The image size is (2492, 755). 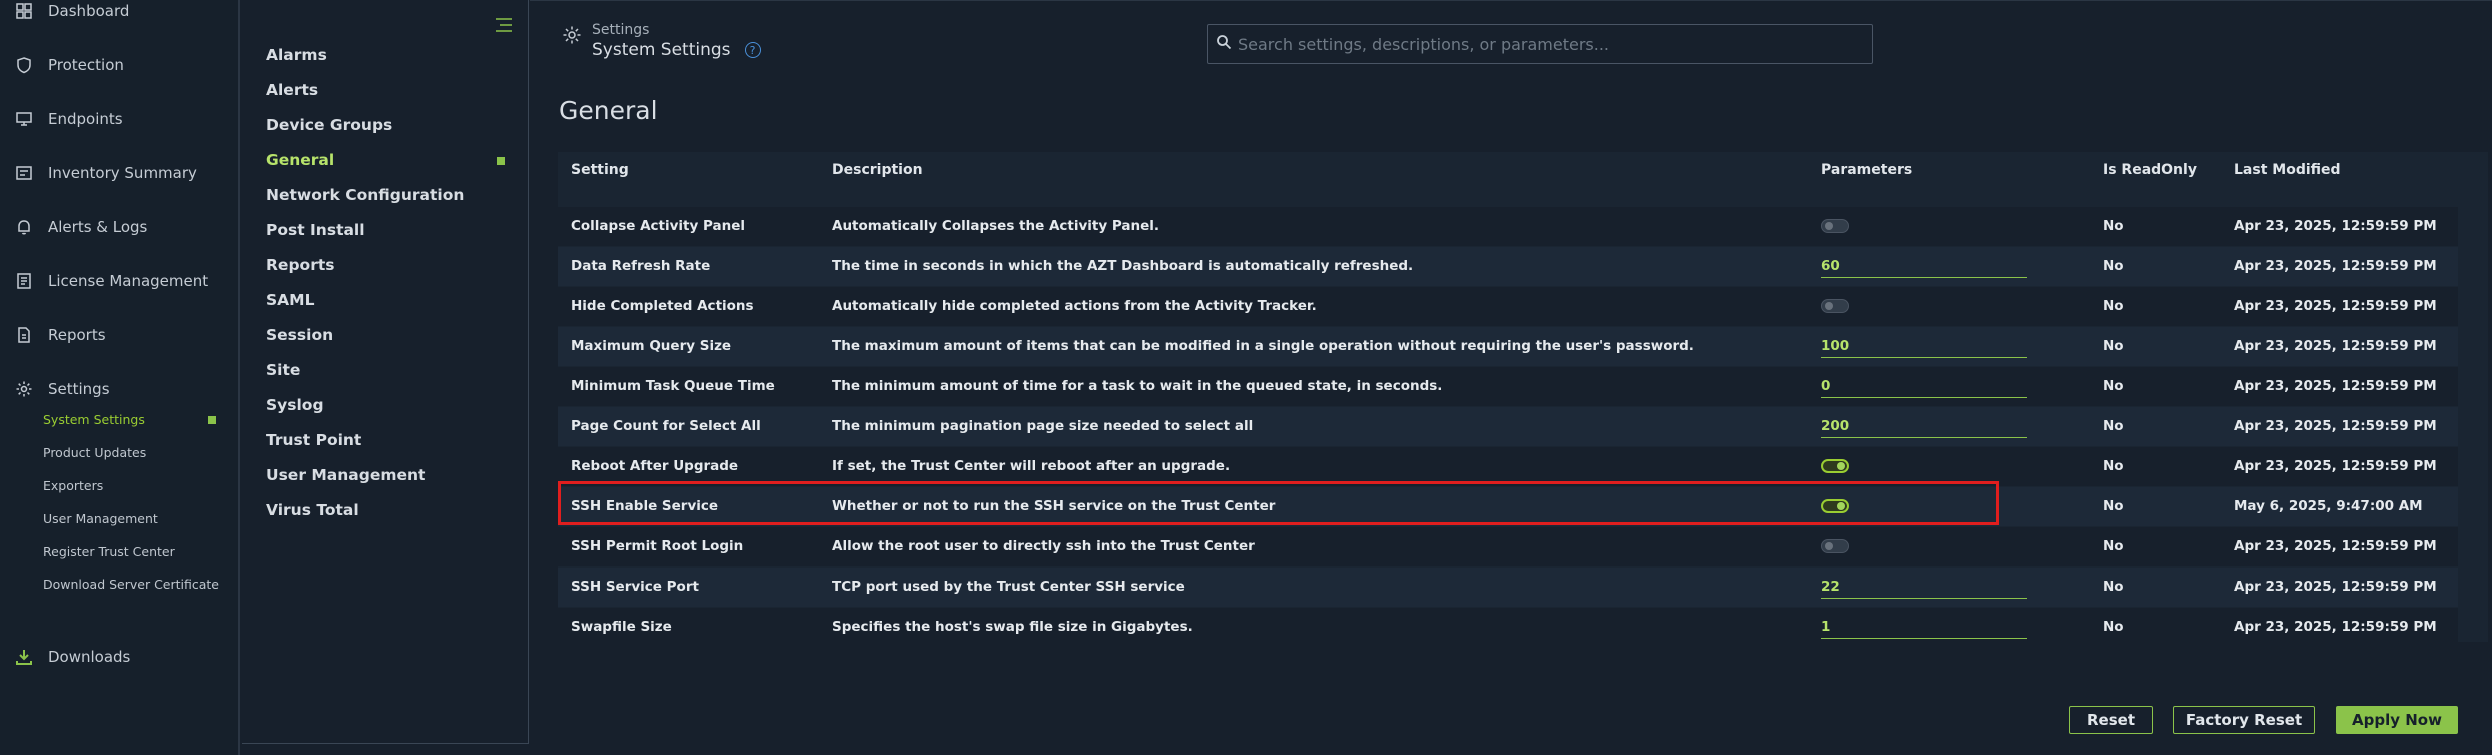 I want to click on header-setting: Setting, so click(x=600, y=170).